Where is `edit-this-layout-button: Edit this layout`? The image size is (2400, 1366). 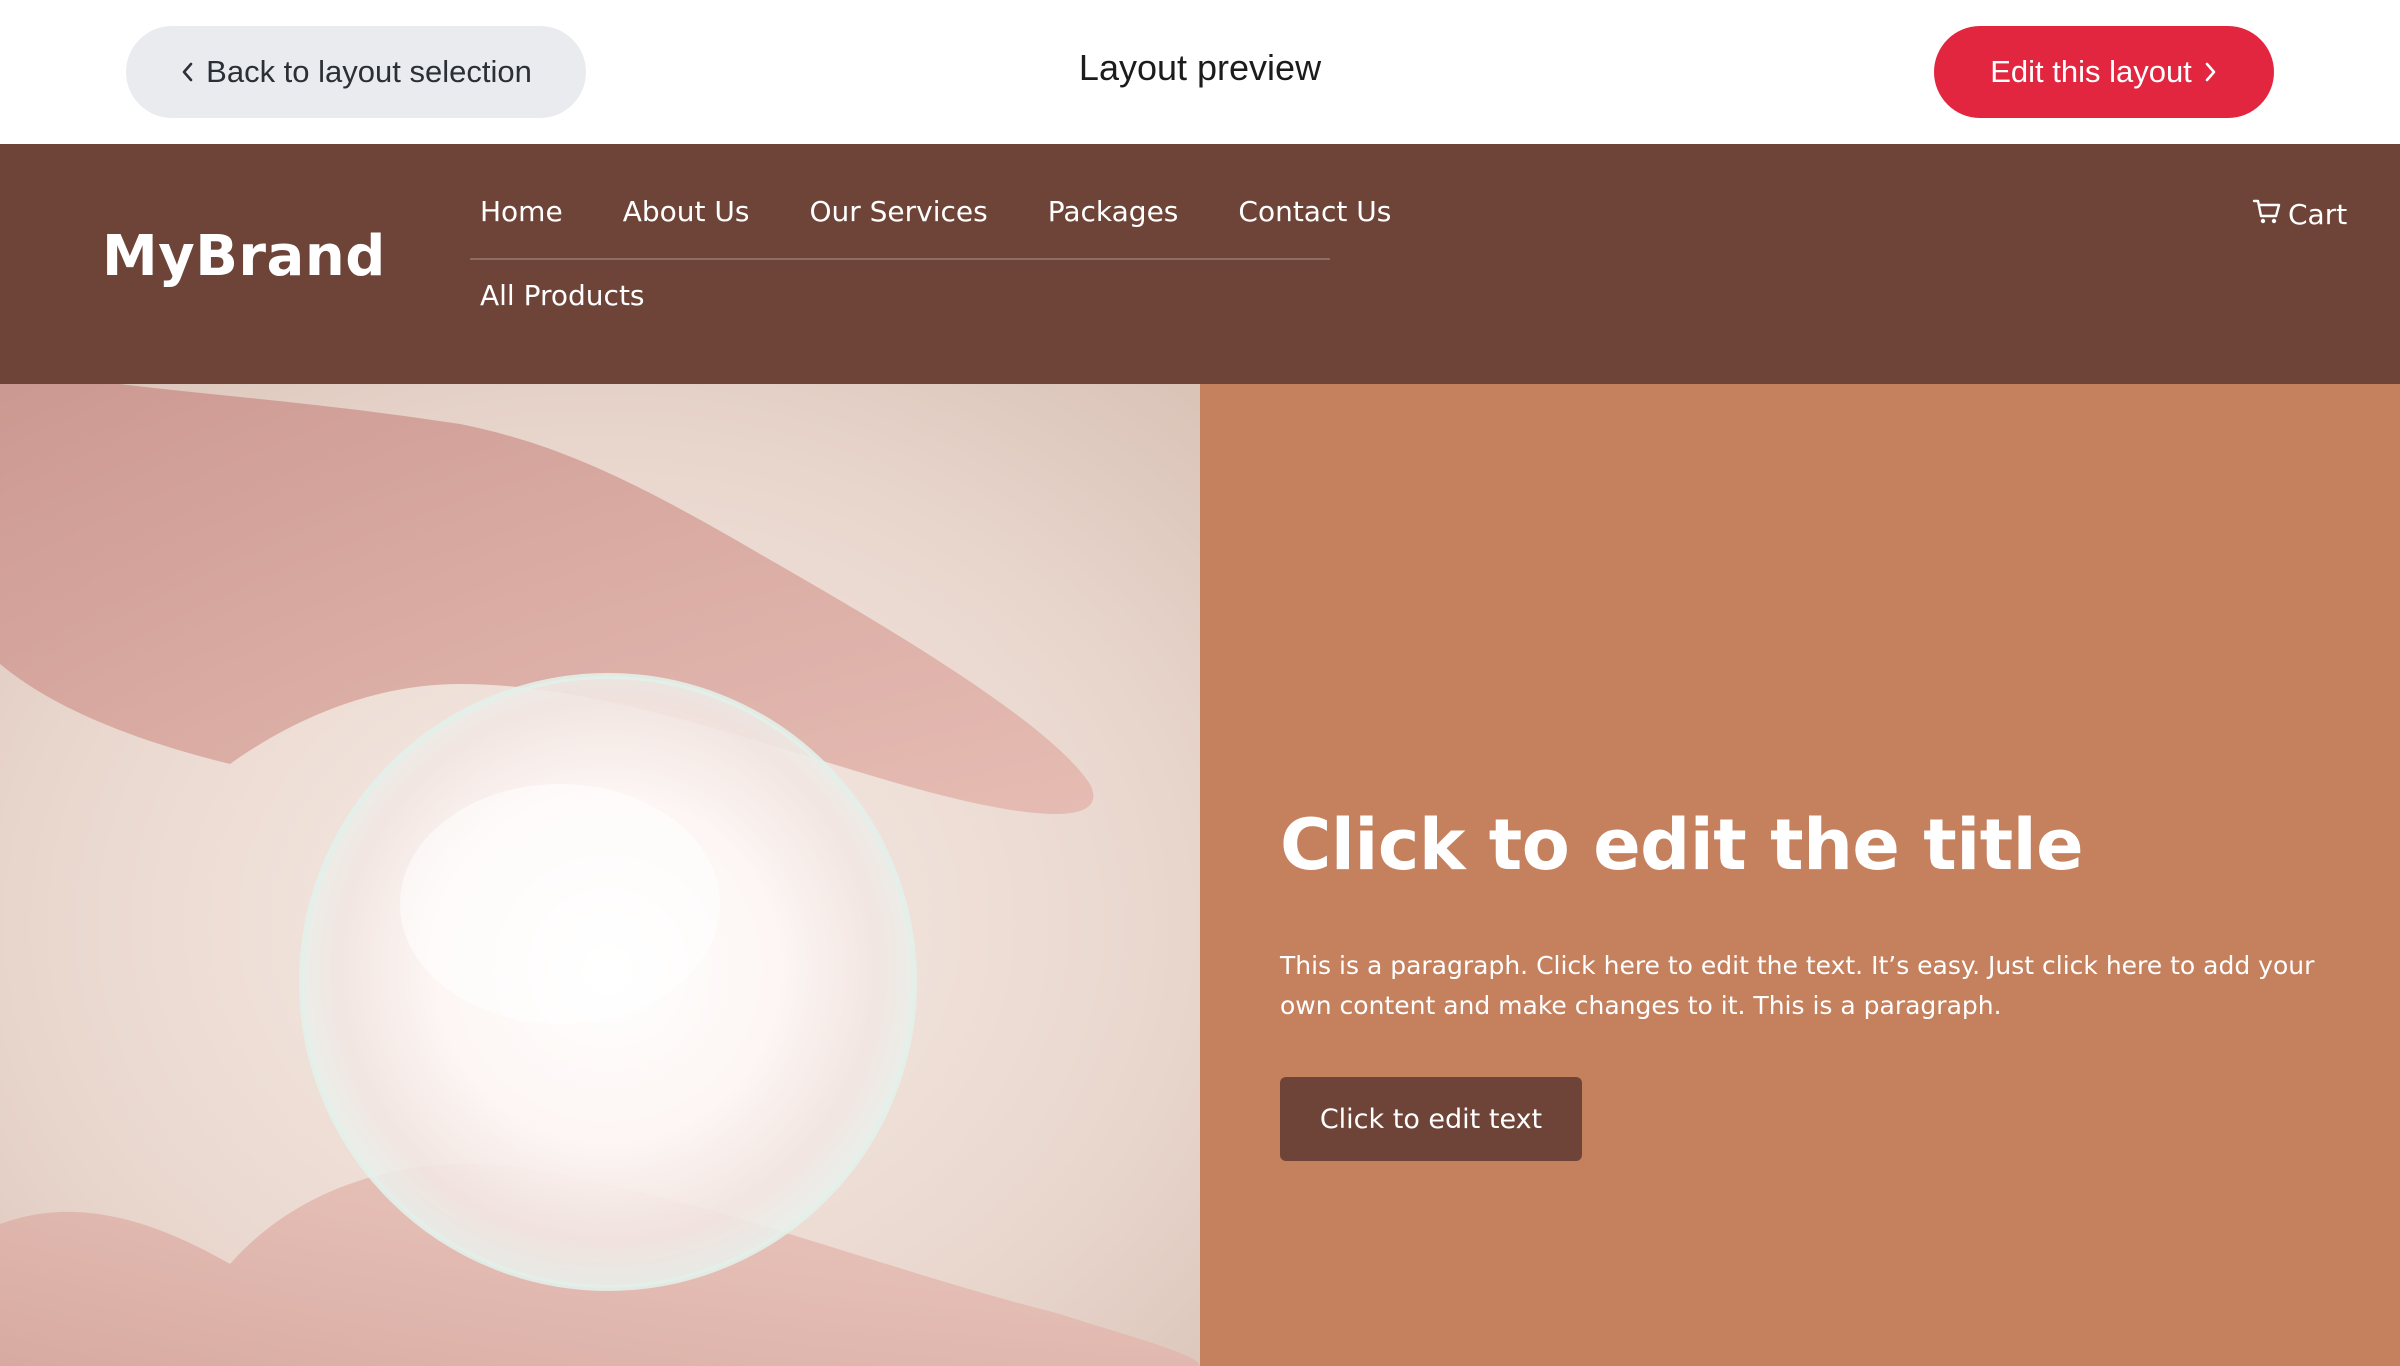
edit-this-layout-button: Edit this layout is located at coordinates (2104, 72).